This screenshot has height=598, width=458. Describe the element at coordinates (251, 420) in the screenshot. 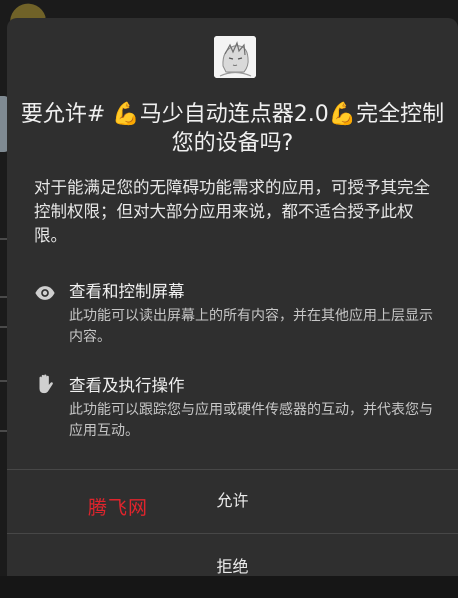

I see `permission-description-view-perform-actions: 此功能可以跟踪您与应用或硬件传感器的互动，并代表您与应用互动。` at that location.